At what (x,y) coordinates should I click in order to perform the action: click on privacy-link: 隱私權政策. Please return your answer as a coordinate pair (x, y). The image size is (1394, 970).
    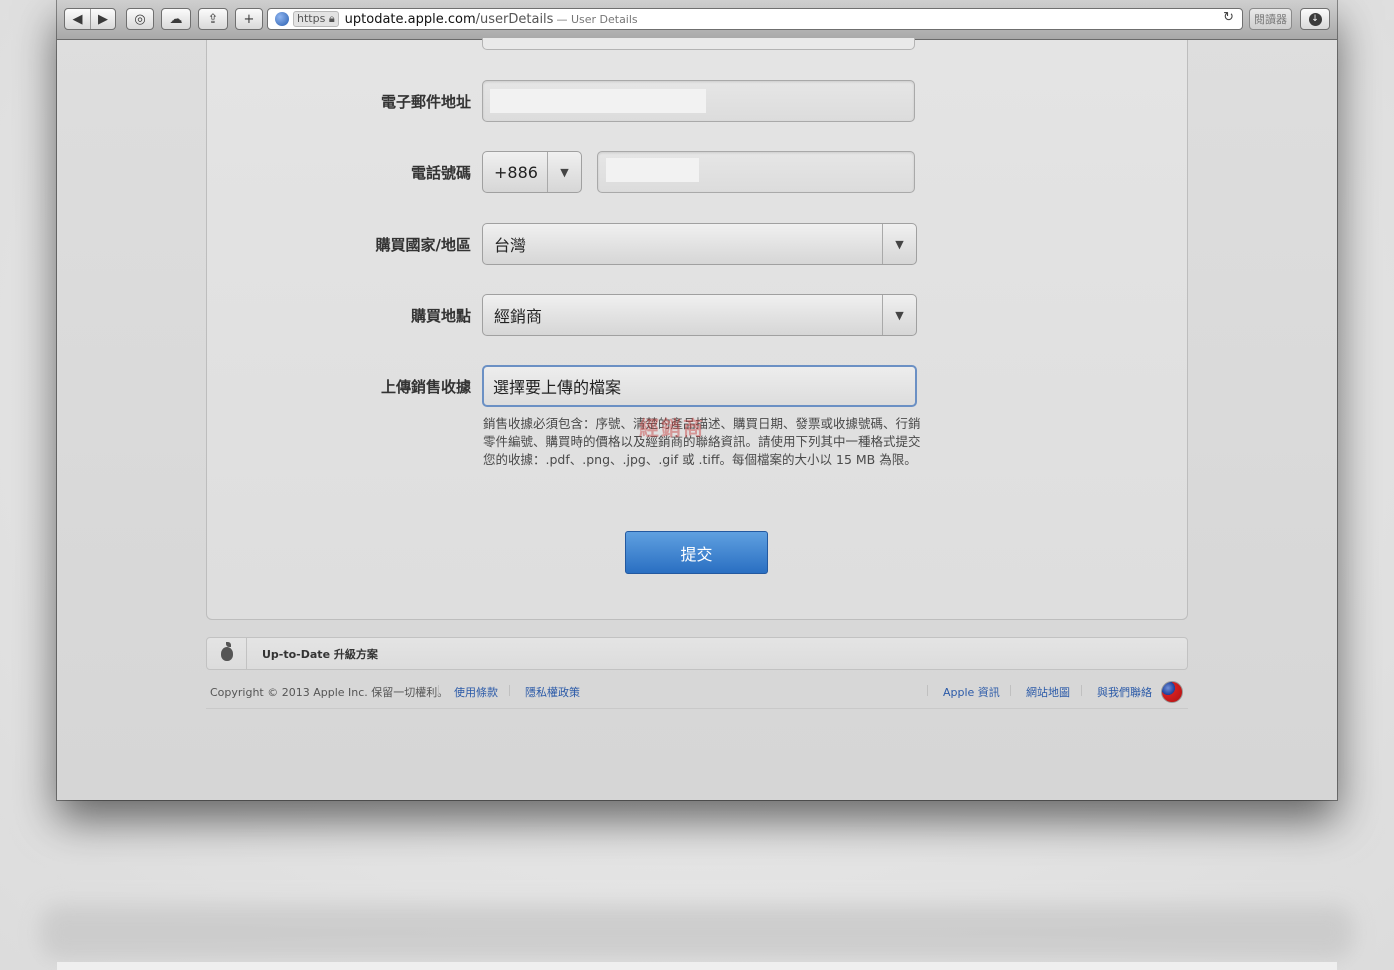
    Looking at the image, I should click on (552, 692).